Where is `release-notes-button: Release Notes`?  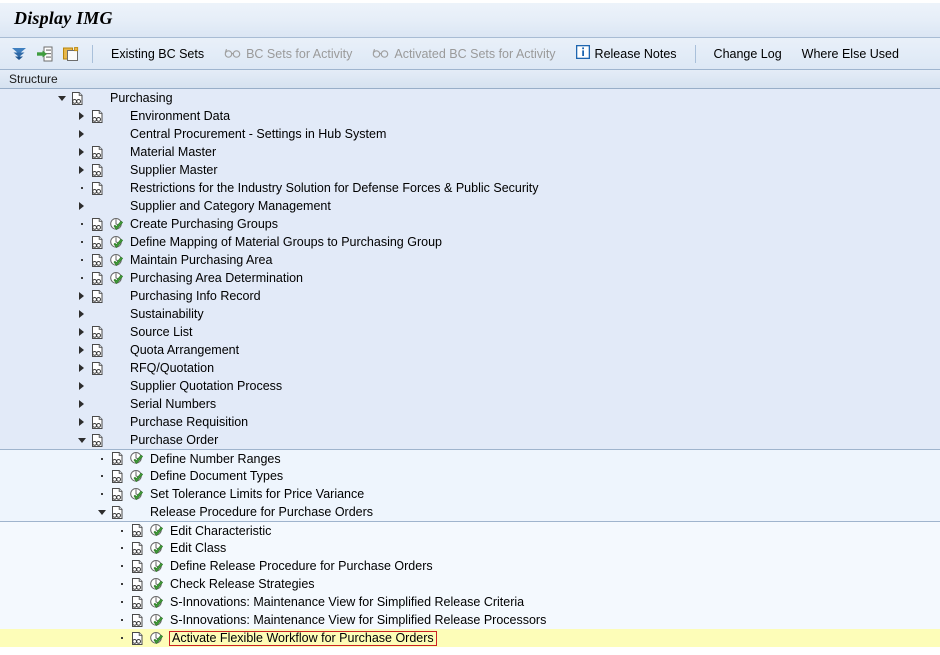 release-notes-button: Release Notes is located at coordinates (626, 54).